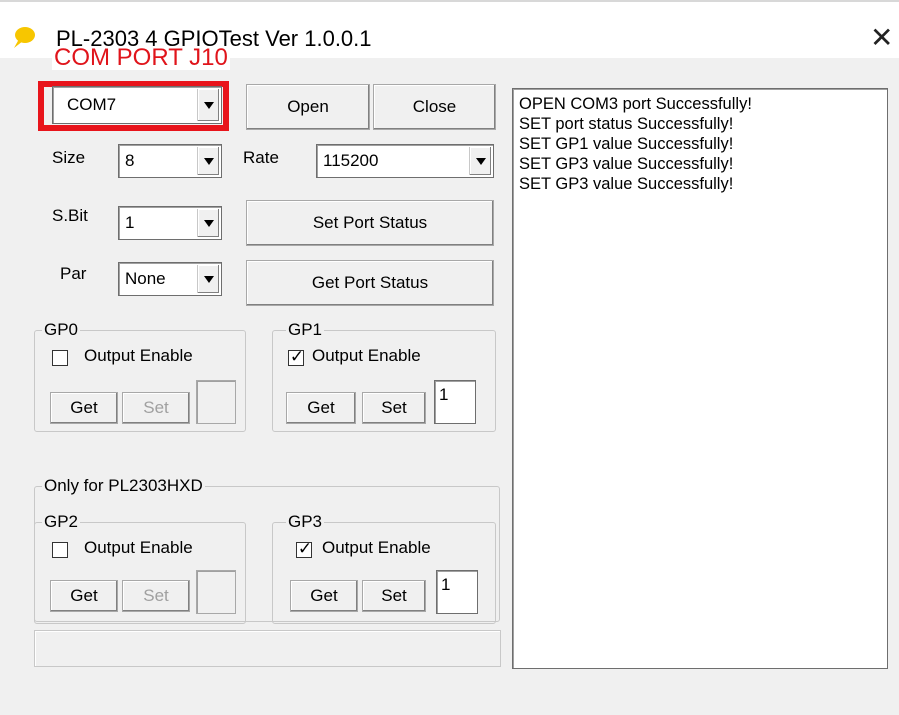 Image resolution: width=899 pixels, height=715 pixels. What do you see at coordinates (446, 584) in the screenshot?
I see `gp3-value: 1` at bounding box center [446, 584].